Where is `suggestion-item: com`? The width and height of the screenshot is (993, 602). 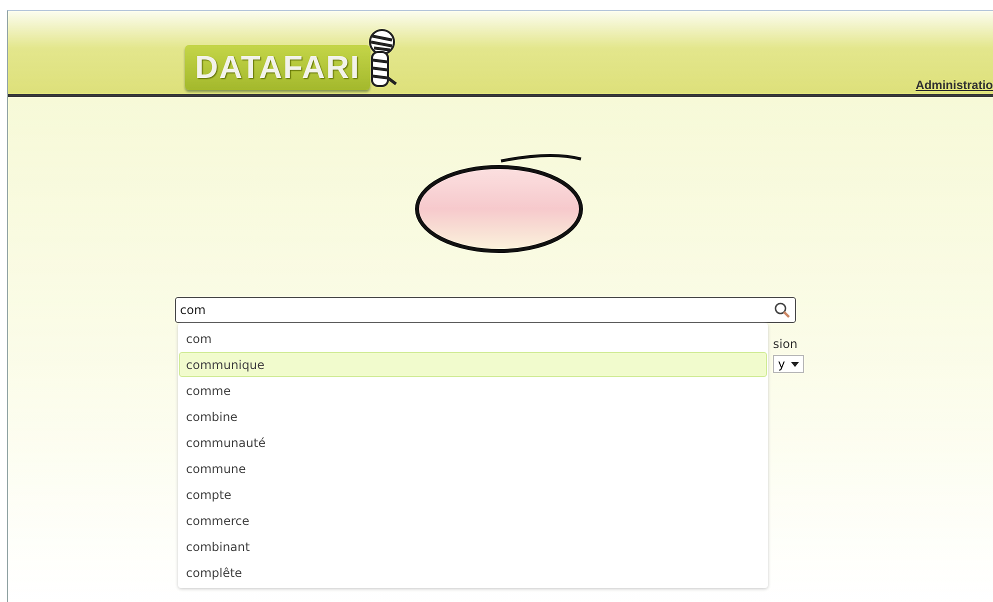 suggestion-item: com is located at coordinates (473, 338).